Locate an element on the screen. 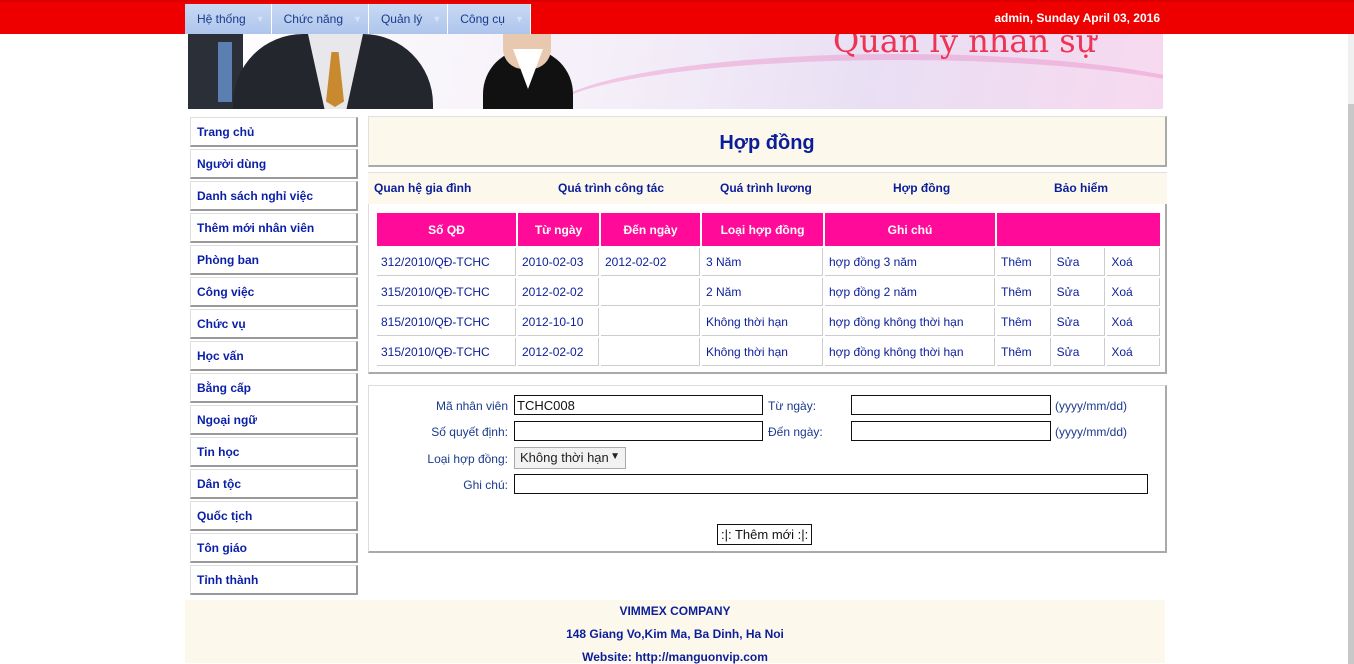 Image resolution: width=1354 pixels, height=664 pixels. sidebar-item-hoc-van: Học vấn is located at coordinates (274, 356).